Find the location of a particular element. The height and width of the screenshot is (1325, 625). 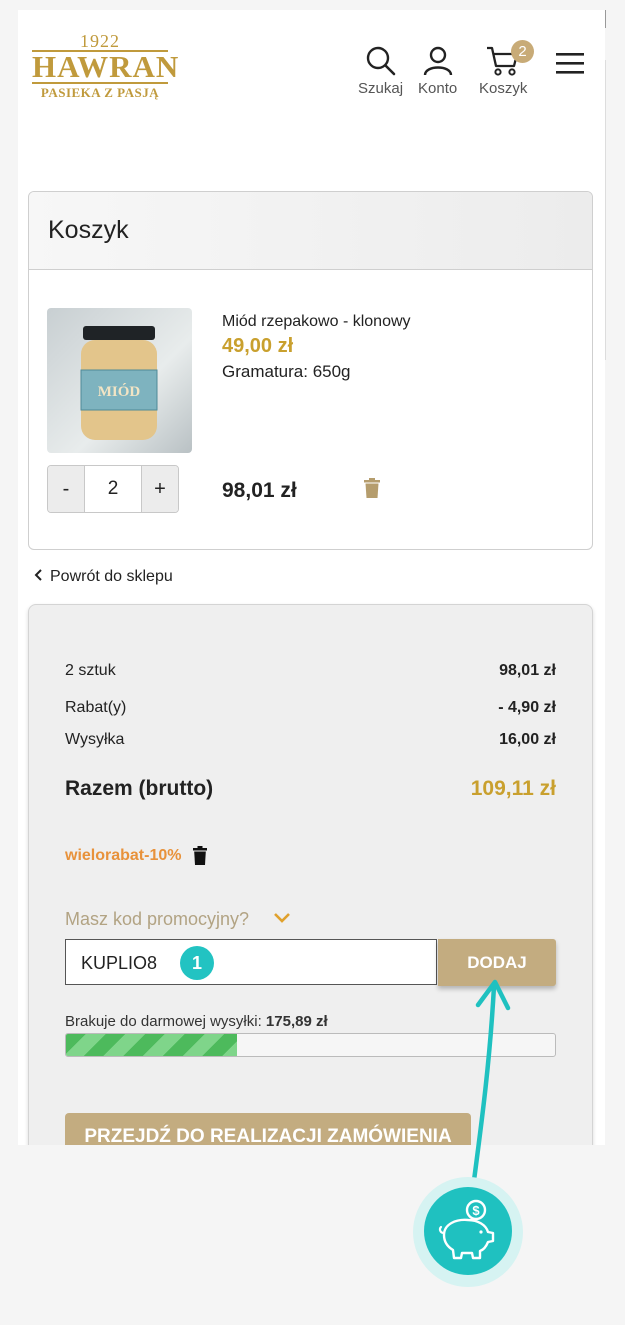

annotation-arrow is located at coordinates (490, 1085).